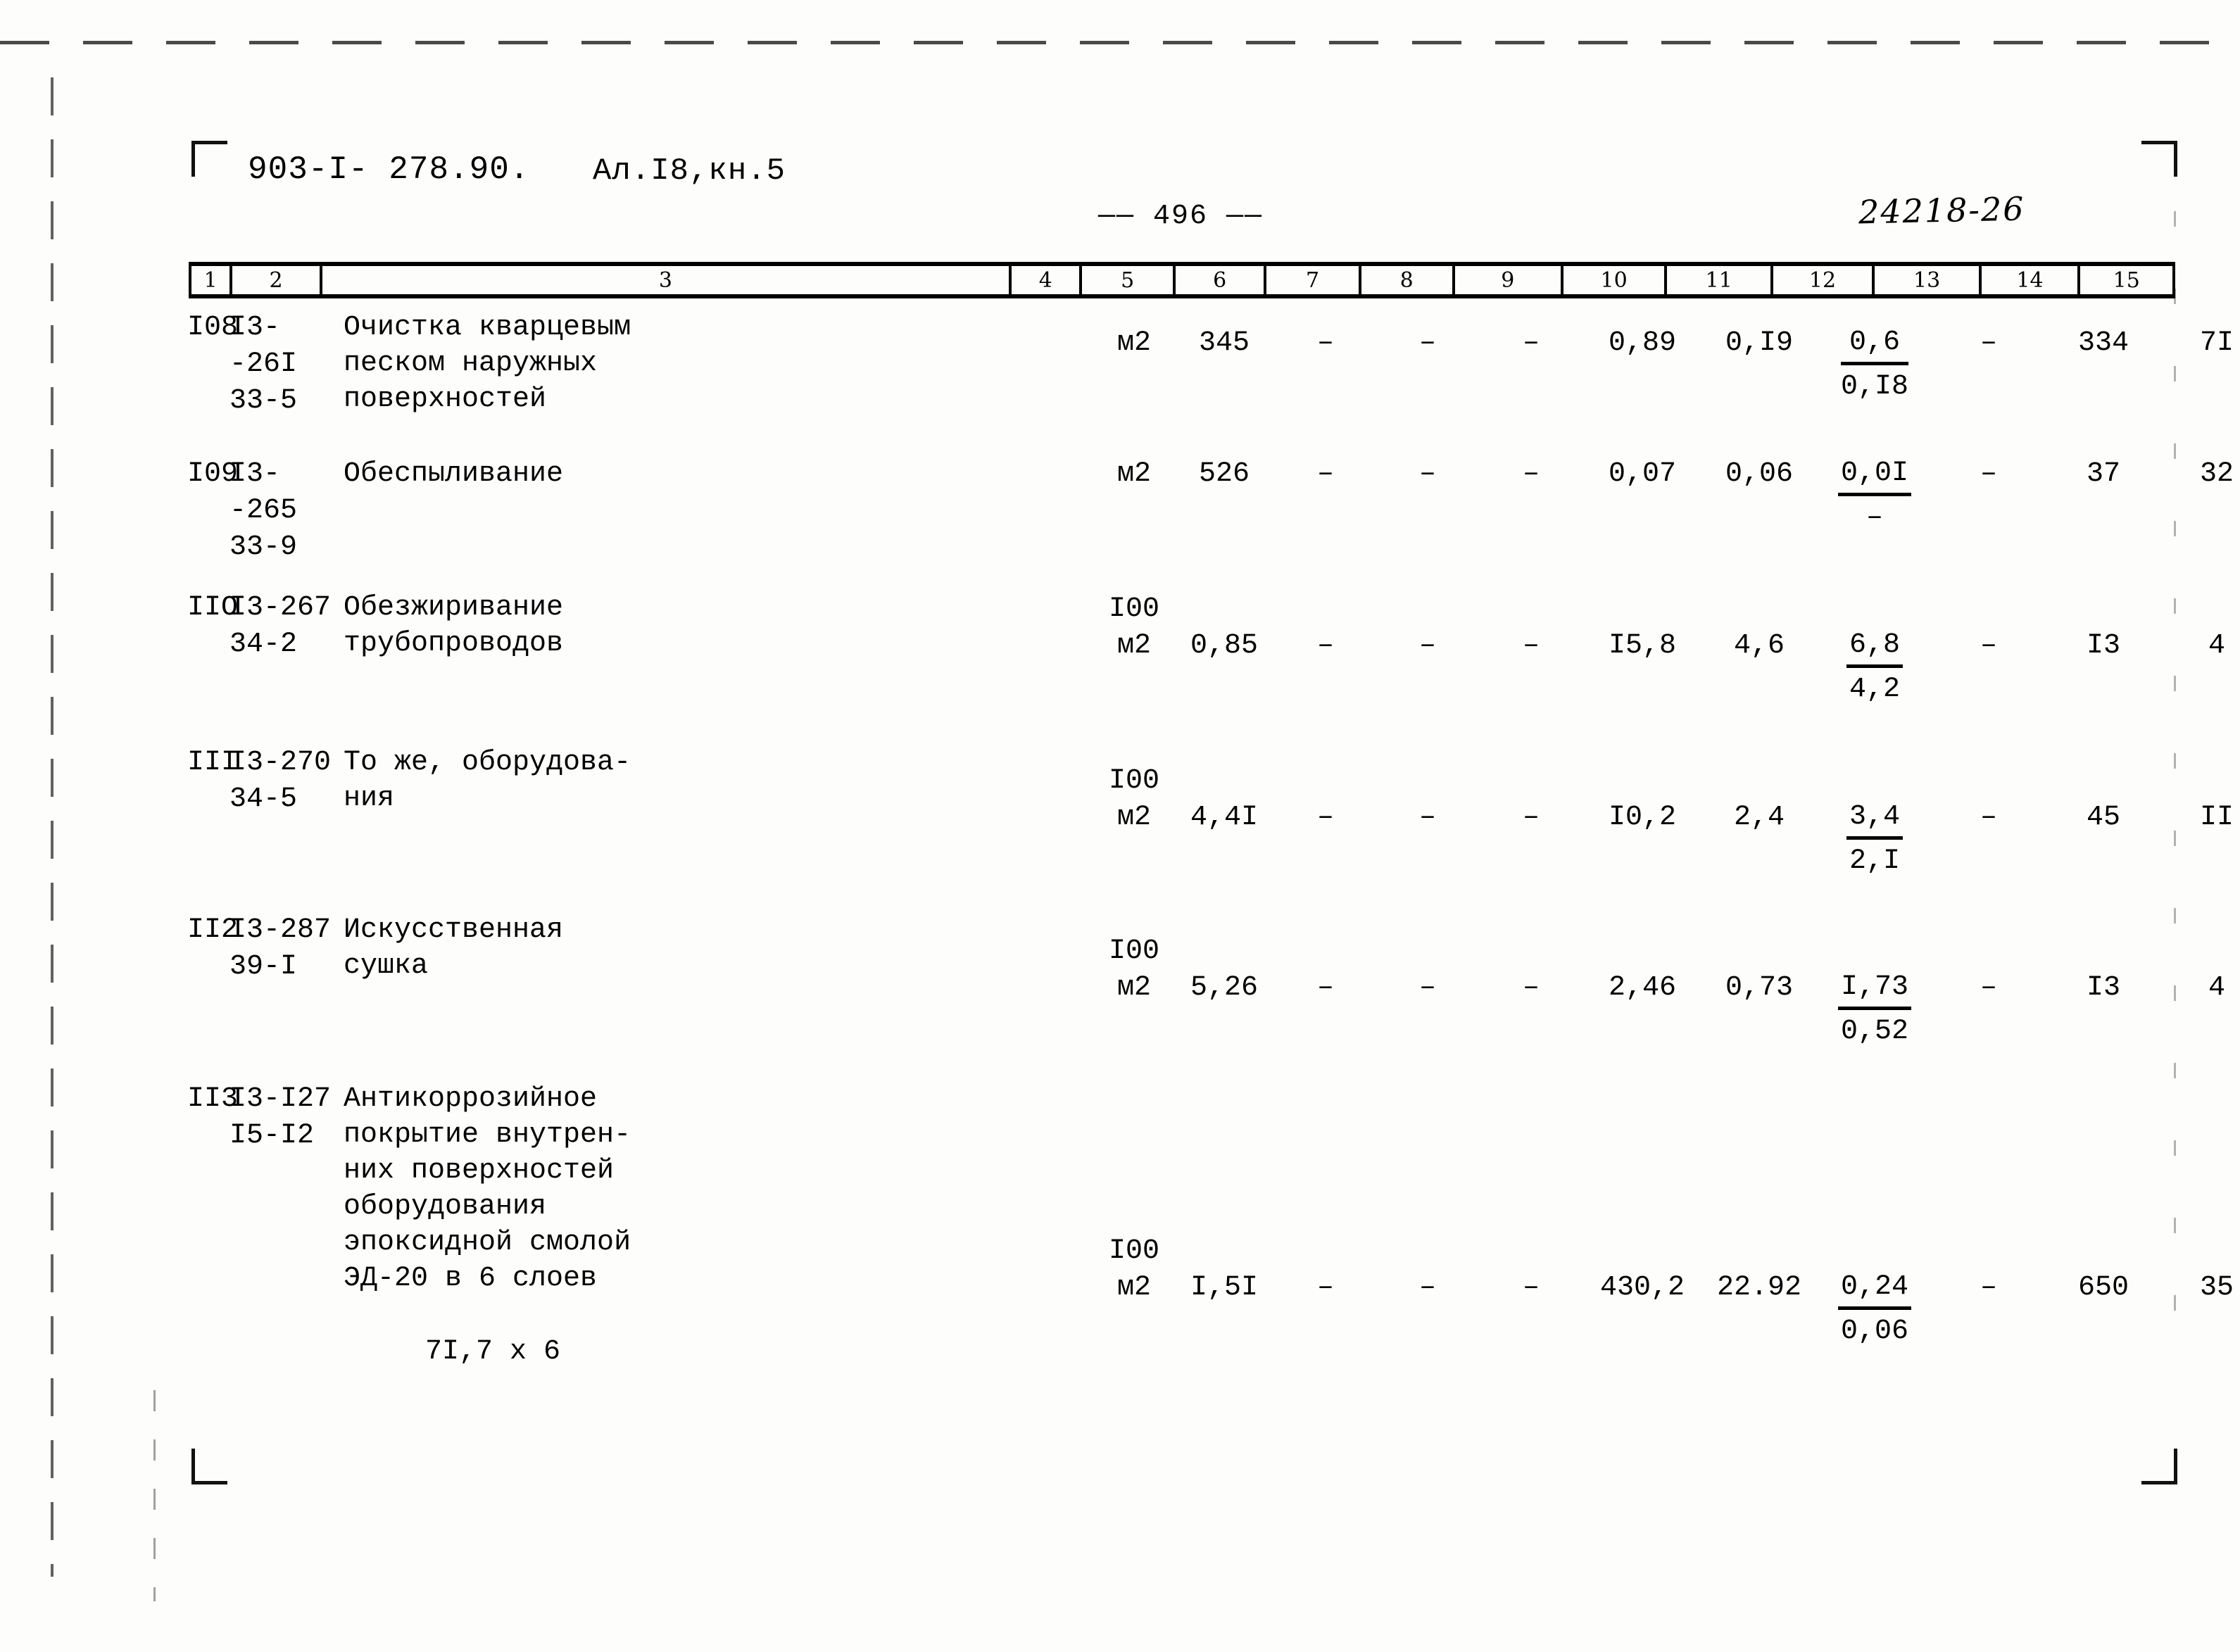  Describe the element at coordinates (209, 159) in the screenshot. I see `crop-mark-top-left` at that location.